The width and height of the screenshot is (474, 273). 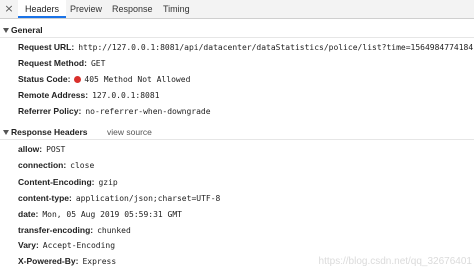 I want to click on tab-response: Response, so click(x=132, y=9).